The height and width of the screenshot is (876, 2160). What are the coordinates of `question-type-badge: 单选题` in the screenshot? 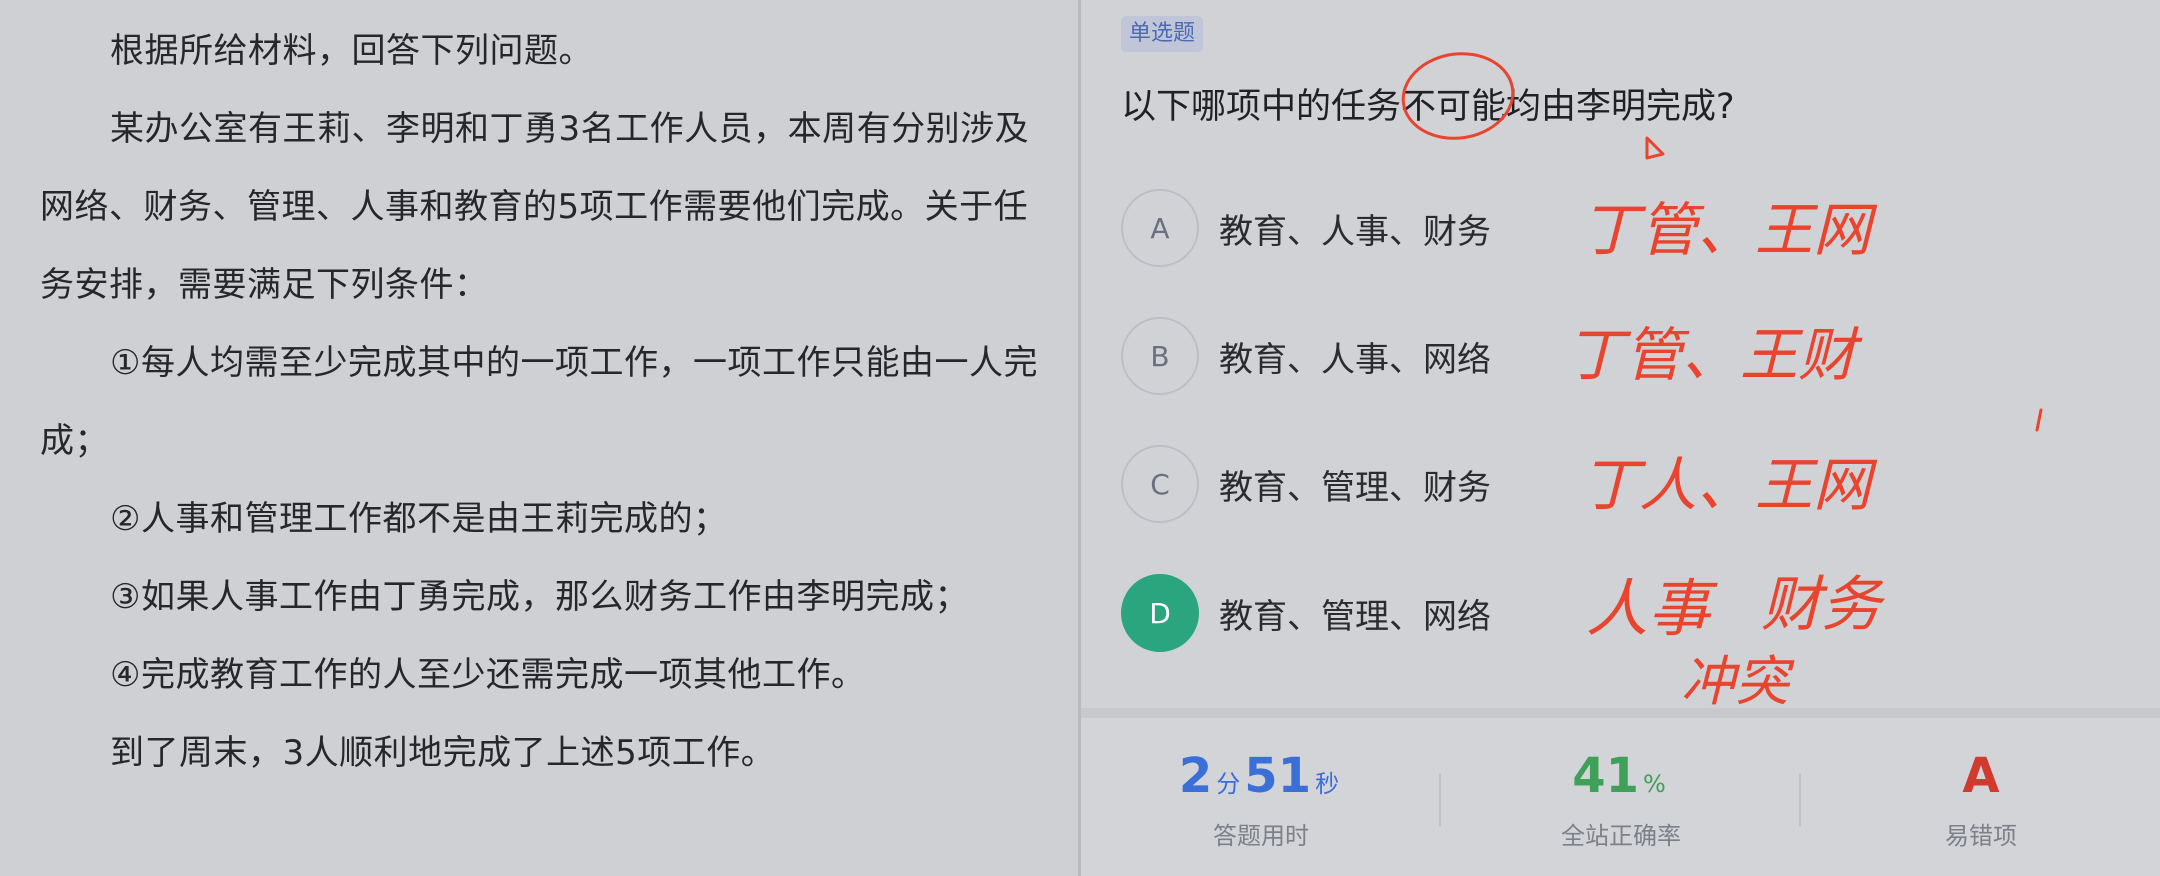 It's located at (1162, 34).